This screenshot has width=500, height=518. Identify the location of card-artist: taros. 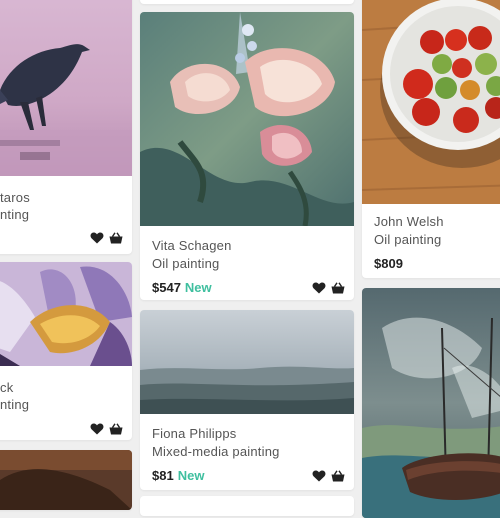
(15, 197).